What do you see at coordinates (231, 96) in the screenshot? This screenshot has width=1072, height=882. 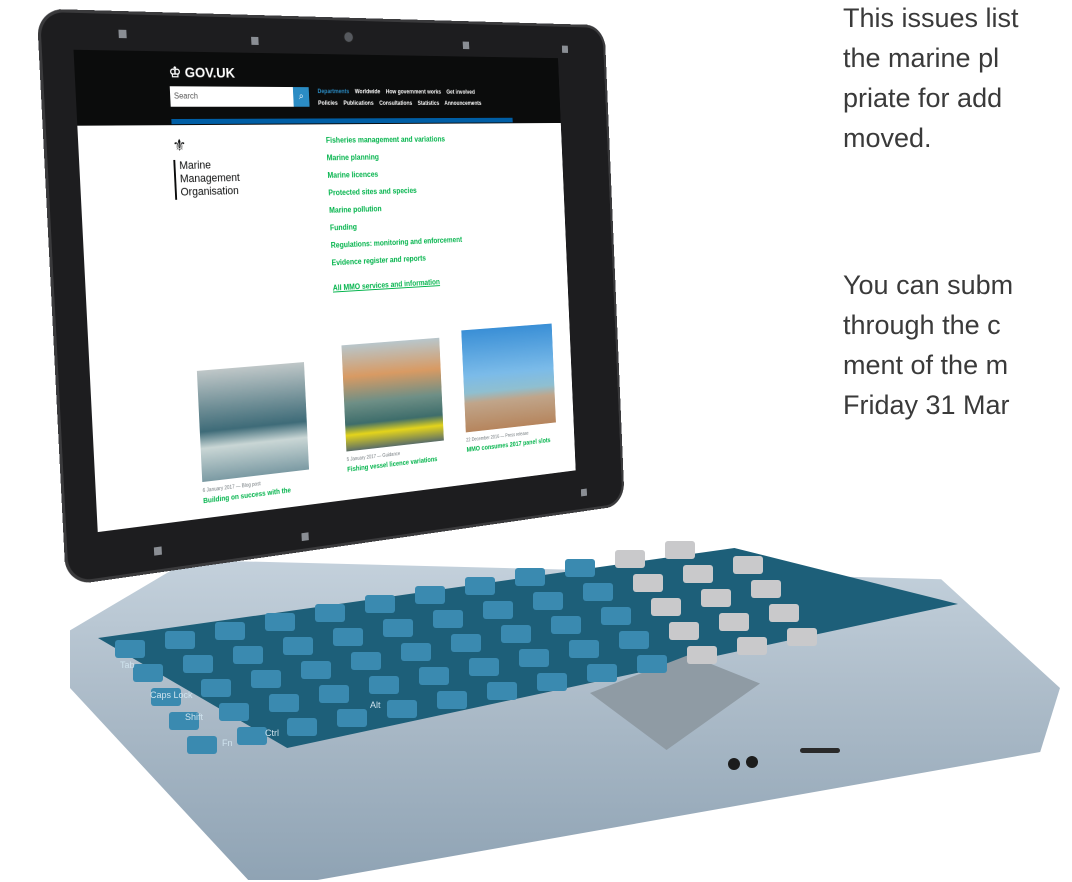 I see `search-input: Search` at bounding box center [231, 96].